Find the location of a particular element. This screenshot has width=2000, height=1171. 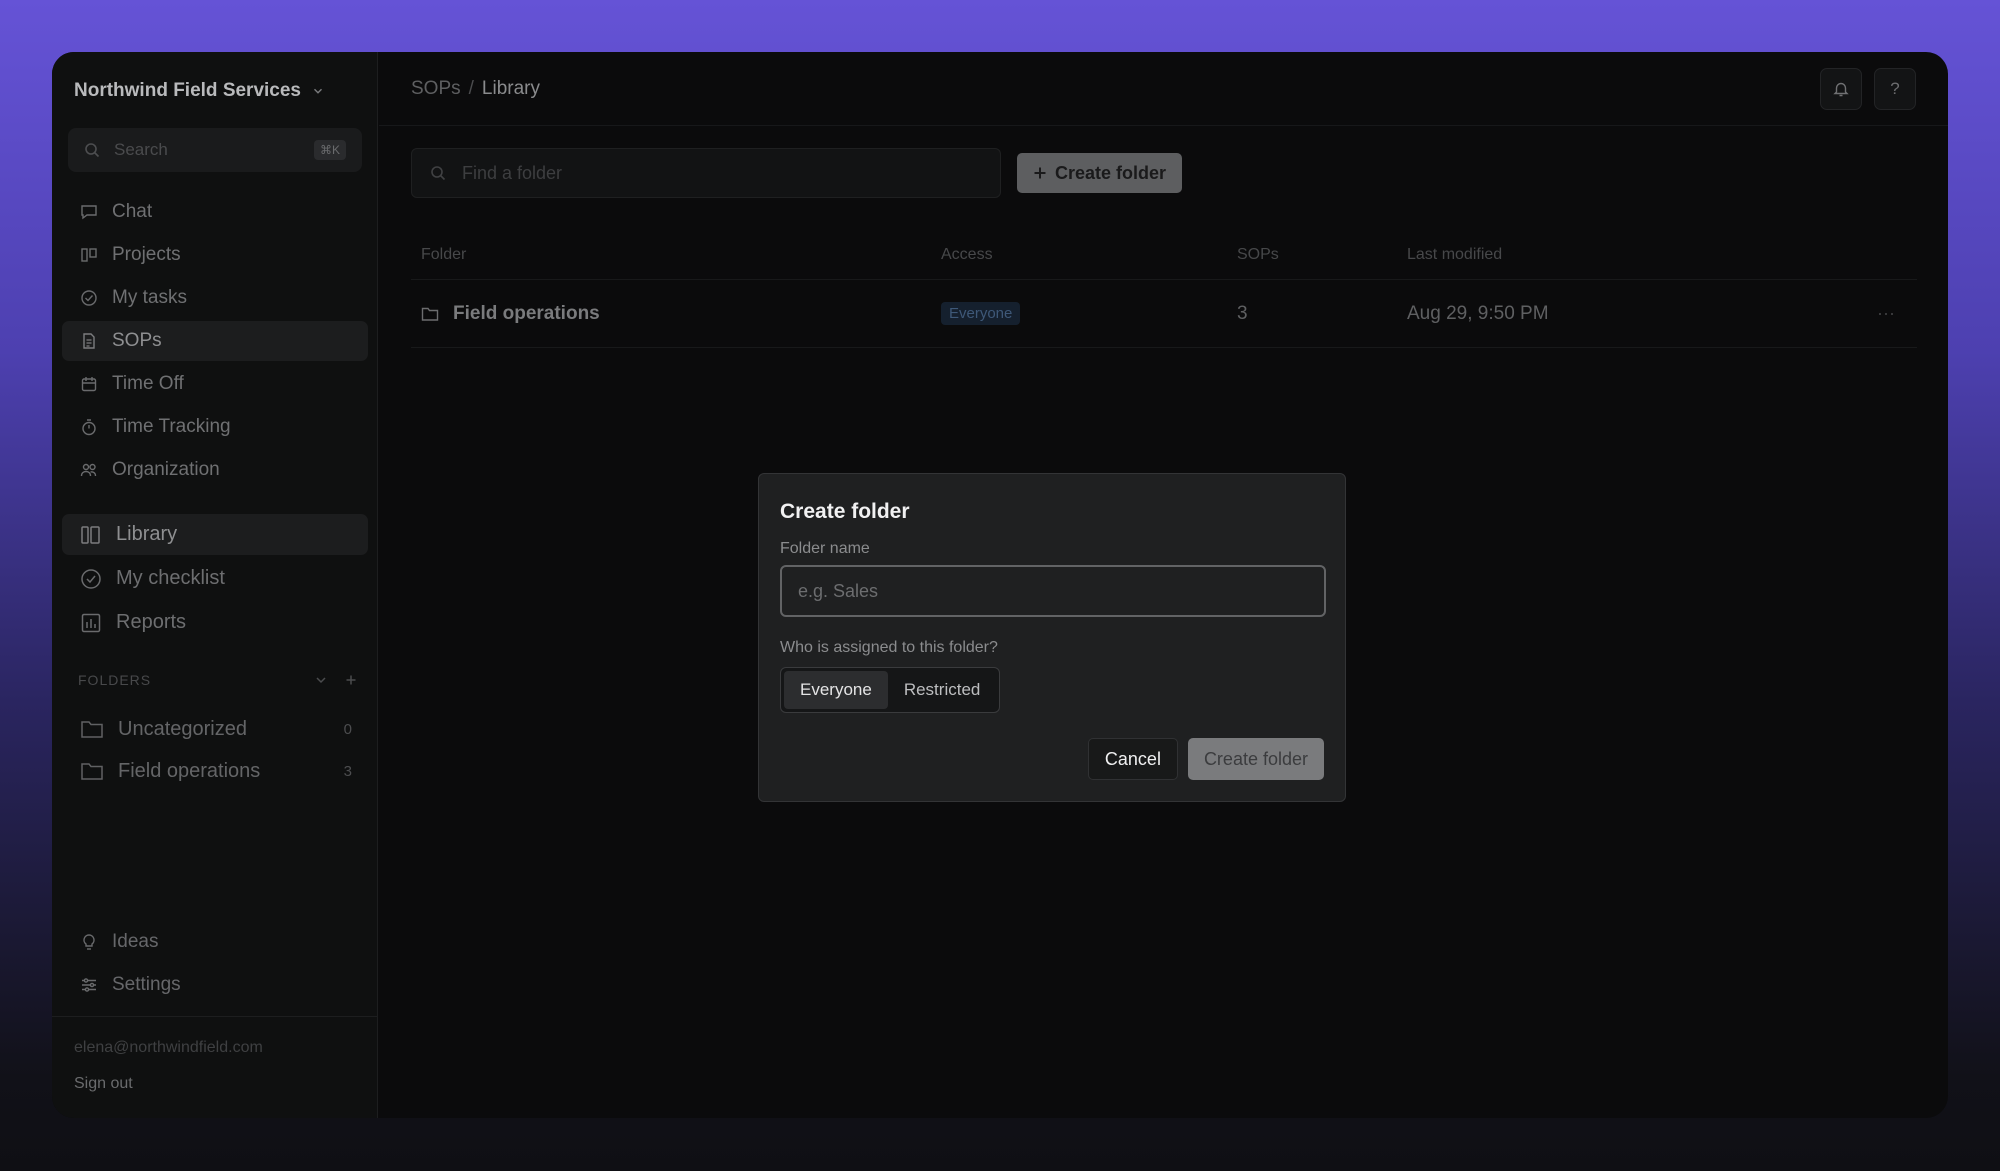

row-last-modified: Aug 29, 9:50 PM is located at coordinates (1478, 313).